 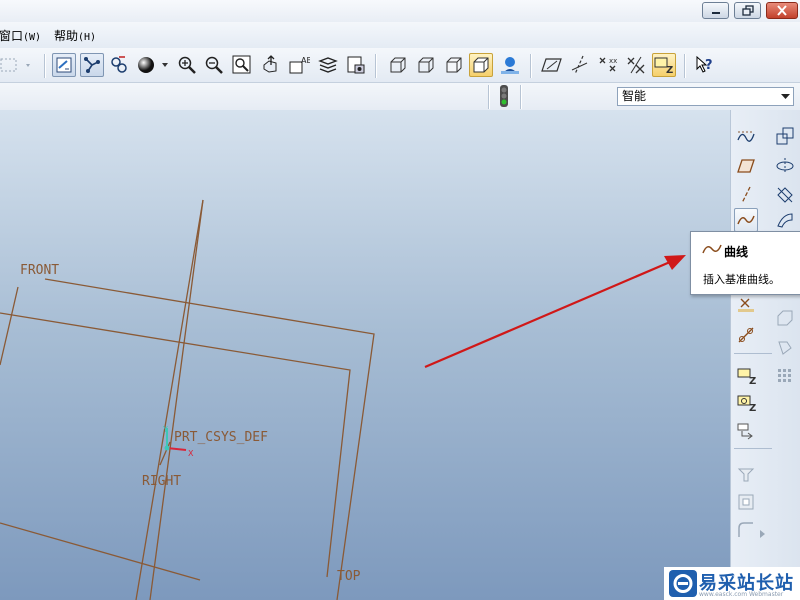 I want to click on mirror-button, so click(x=785, y=136).